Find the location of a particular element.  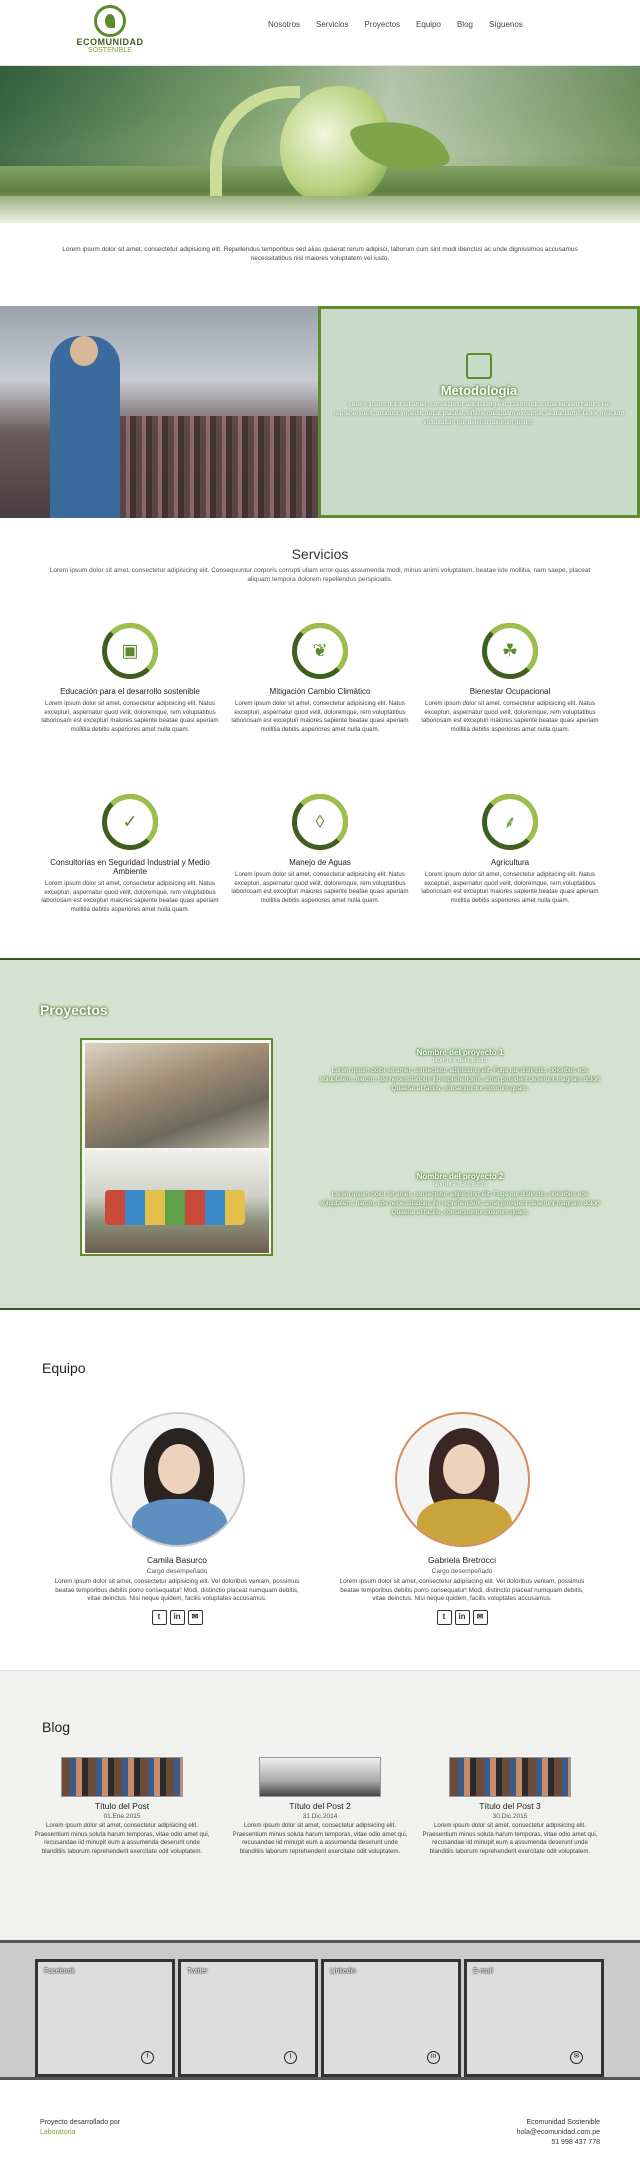

proyectos-gallery is located at coordinates (176, 1147).